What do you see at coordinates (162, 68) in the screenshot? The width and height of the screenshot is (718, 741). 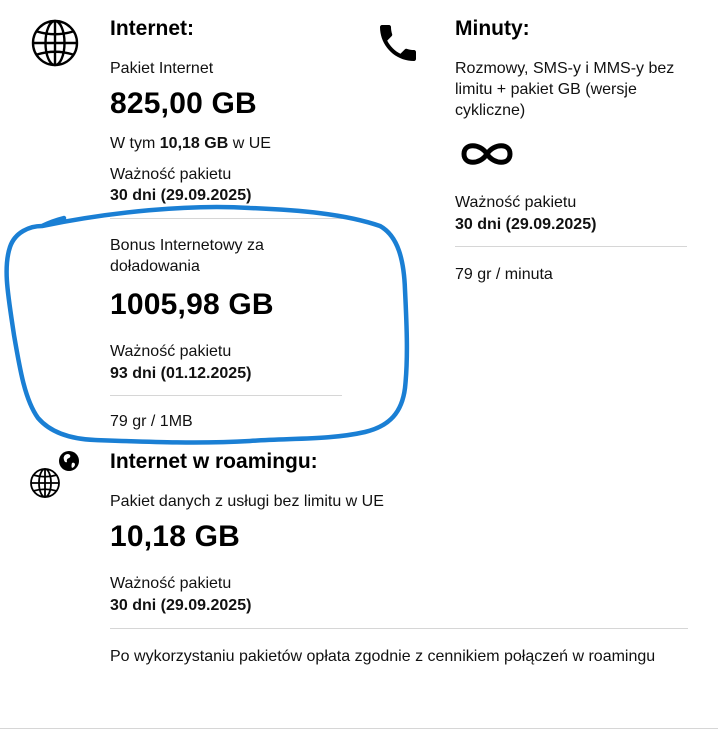 I see `package-label: Pakiet Internet` at bounding box center [162, 68].